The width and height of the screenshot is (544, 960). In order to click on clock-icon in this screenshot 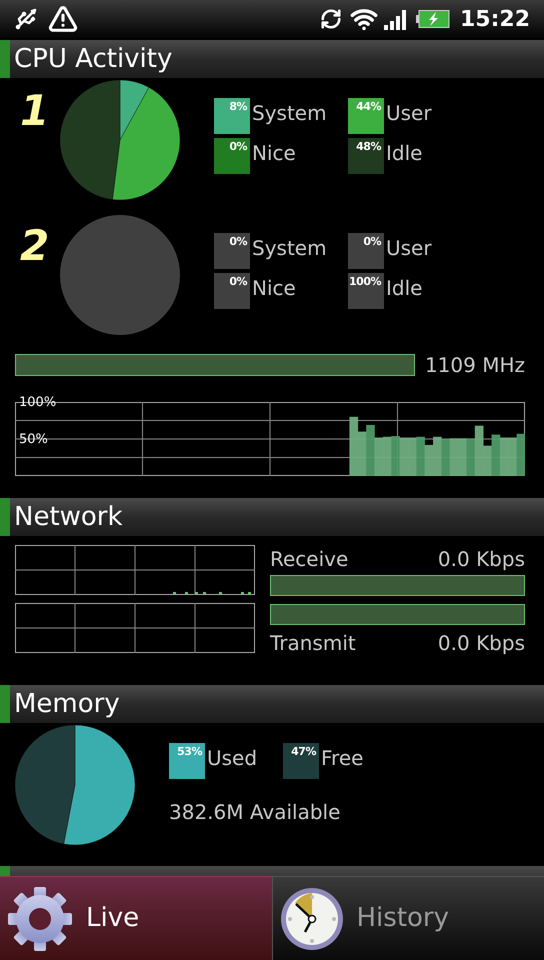, I will do `click(311, 919)`.